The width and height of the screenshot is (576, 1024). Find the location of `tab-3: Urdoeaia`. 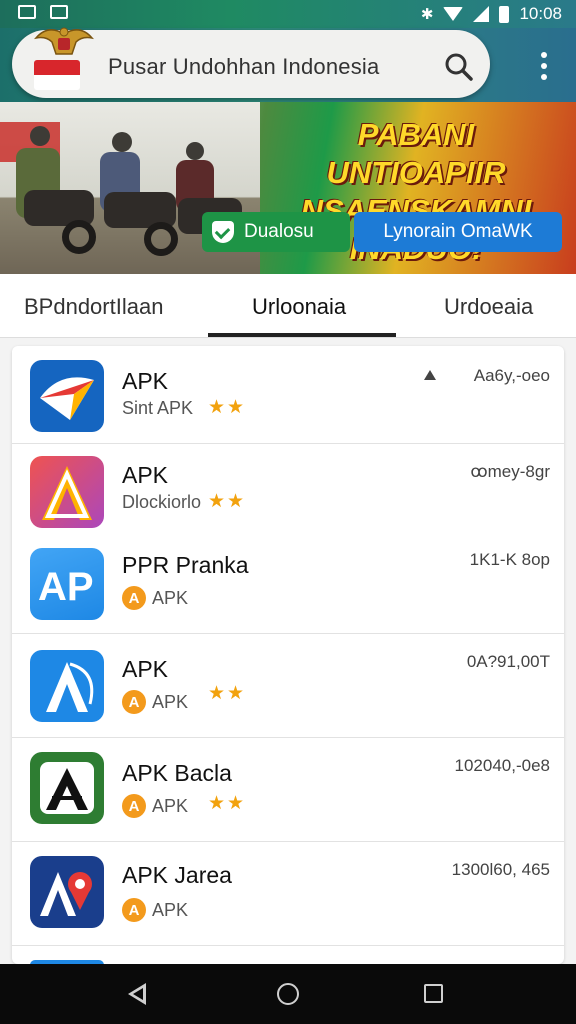

tab-3: Urdoeaia is located at coordinates (488, 307).